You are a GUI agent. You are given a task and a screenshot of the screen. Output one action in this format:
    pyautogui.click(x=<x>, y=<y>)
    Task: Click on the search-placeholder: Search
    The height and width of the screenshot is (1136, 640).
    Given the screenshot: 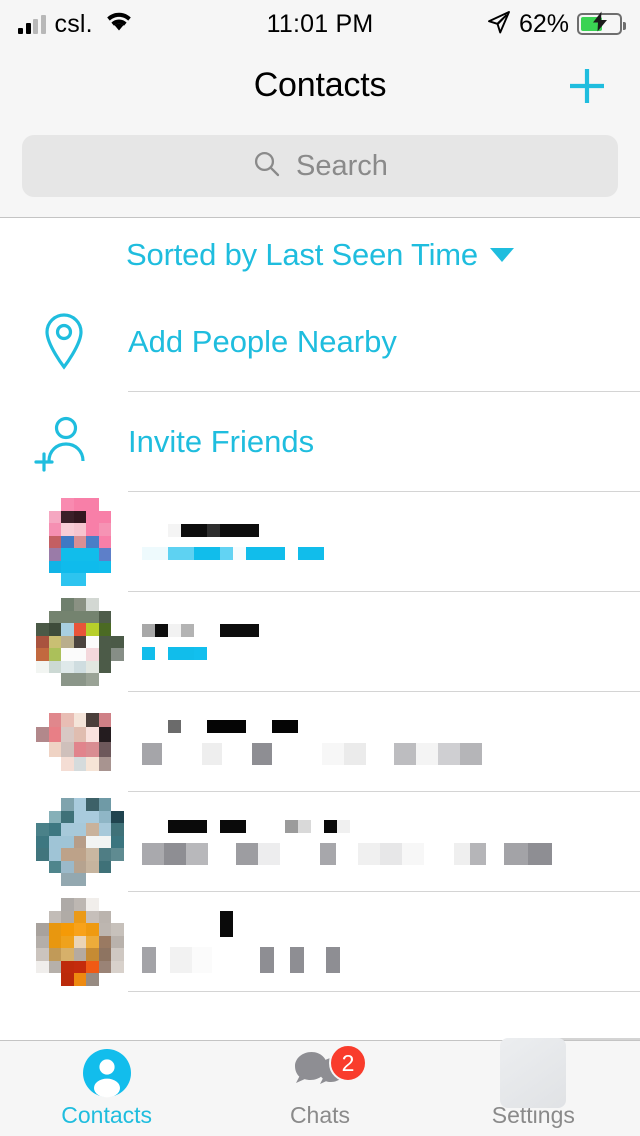 What is the action you would take?
    pyautogui.click(x=342, y=165)
    